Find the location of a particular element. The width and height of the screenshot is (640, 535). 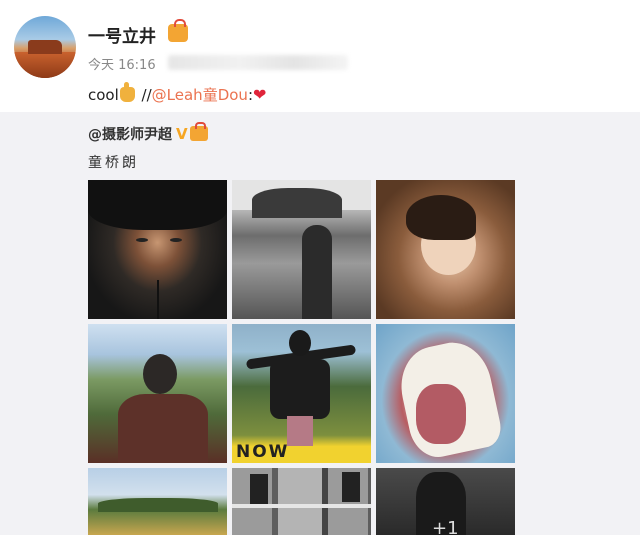

photo-9: +1 is located at coordinates (445, 501).